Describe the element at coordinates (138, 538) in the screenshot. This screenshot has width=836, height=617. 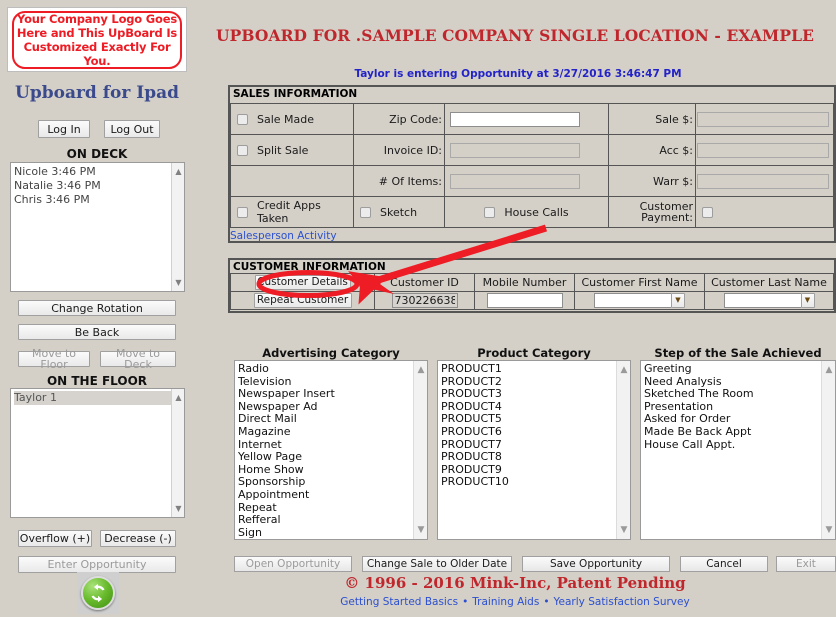
I see `decrease-button: Decrease (-)` at that location.